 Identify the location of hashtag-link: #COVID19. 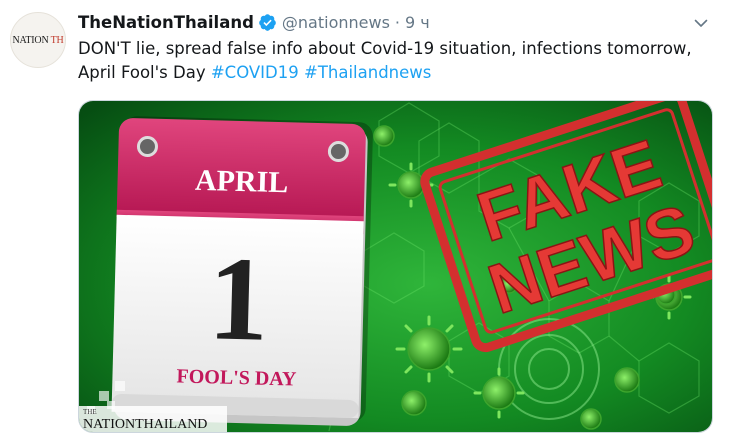
(255, 72).